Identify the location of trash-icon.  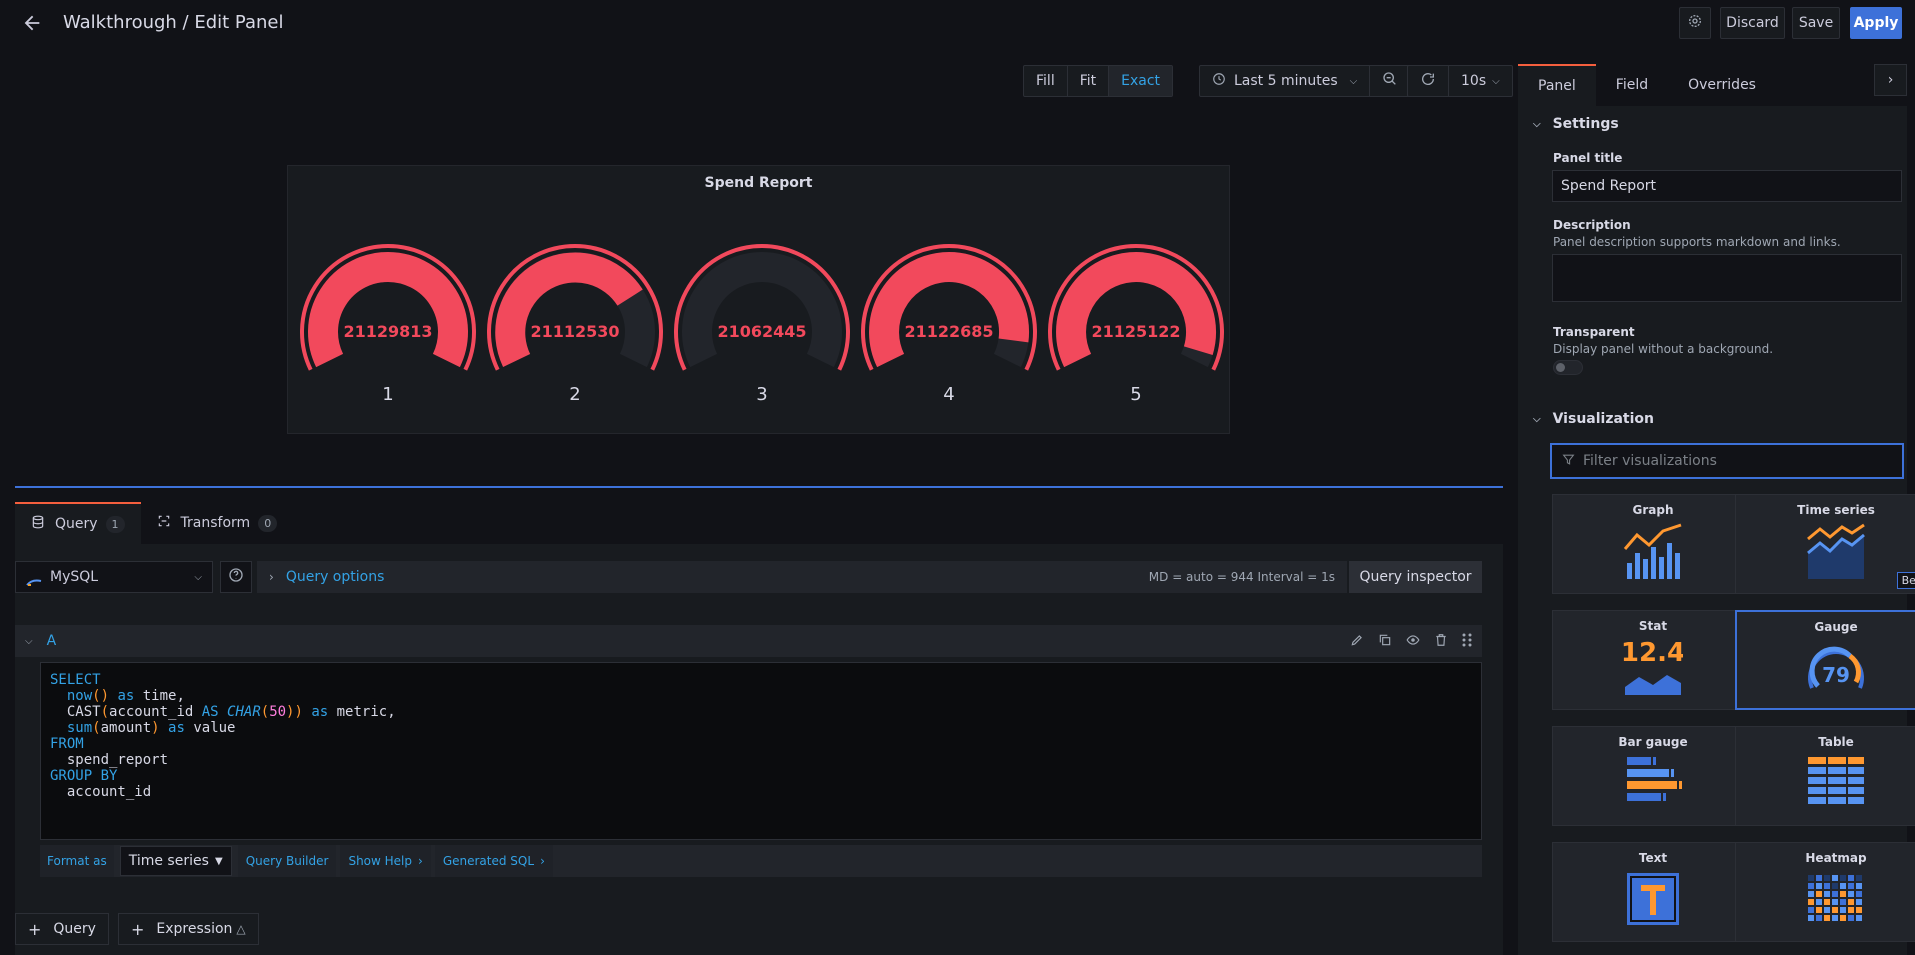
(1441, 642).